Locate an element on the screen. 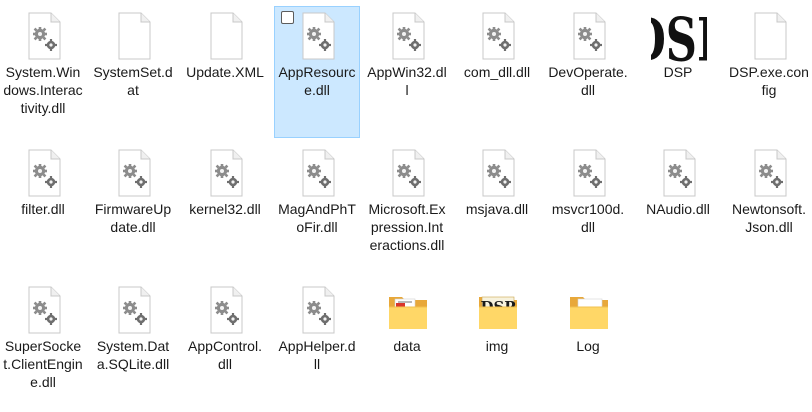 Image resolution: width=812 pixels, height=412 pixels. file-name-label: AppHelper.dll is located at coordinates (317, 355).